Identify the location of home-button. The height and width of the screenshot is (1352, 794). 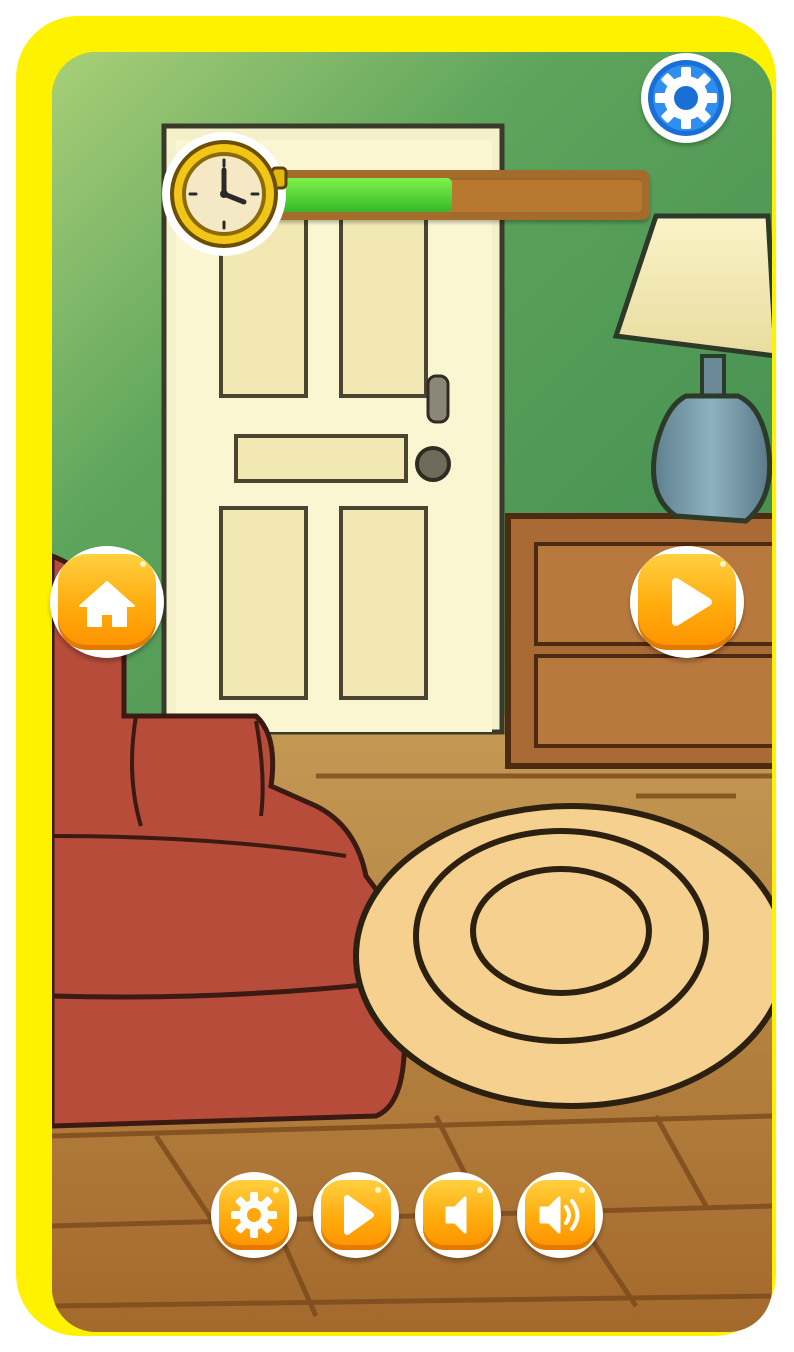
(107, 602).